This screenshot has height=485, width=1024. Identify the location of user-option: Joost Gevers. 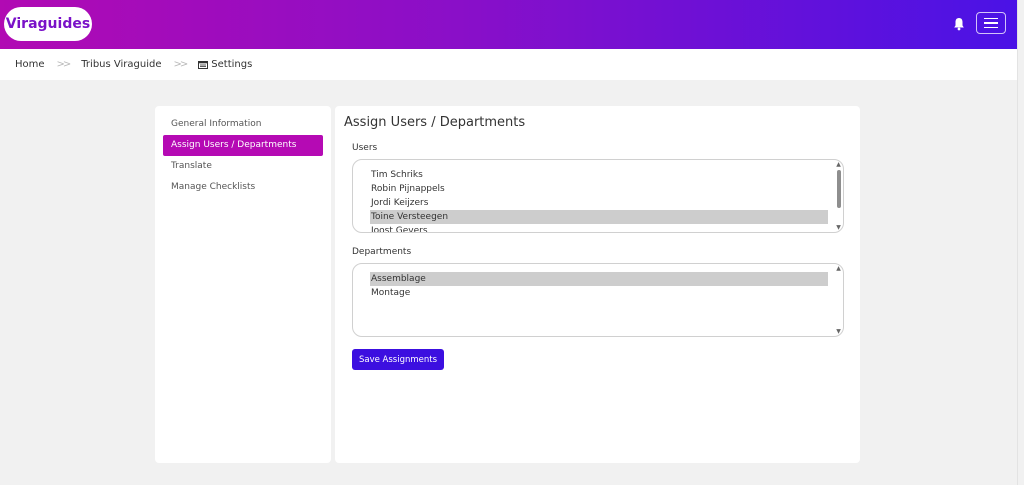
(599, 228).